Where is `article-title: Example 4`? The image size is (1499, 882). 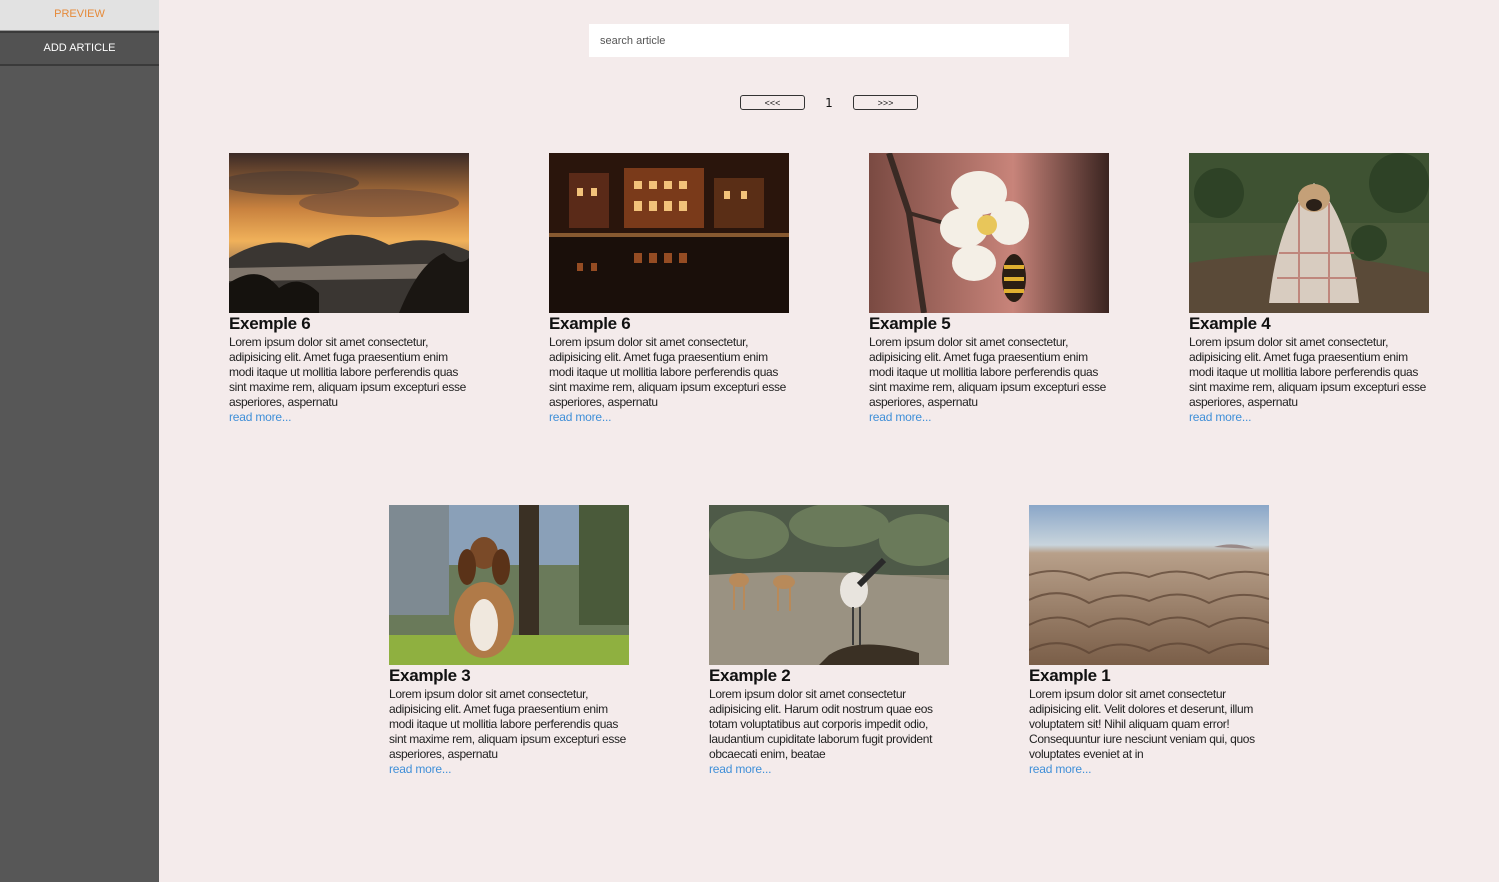
article-title: Example 4 is located at coordinates (1230, 323).